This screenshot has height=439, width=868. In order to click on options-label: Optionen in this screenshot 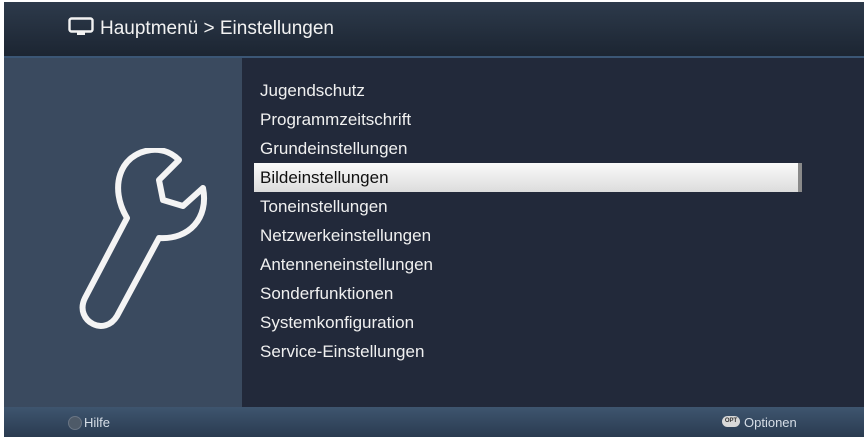, I will do `click(770, 422)`.